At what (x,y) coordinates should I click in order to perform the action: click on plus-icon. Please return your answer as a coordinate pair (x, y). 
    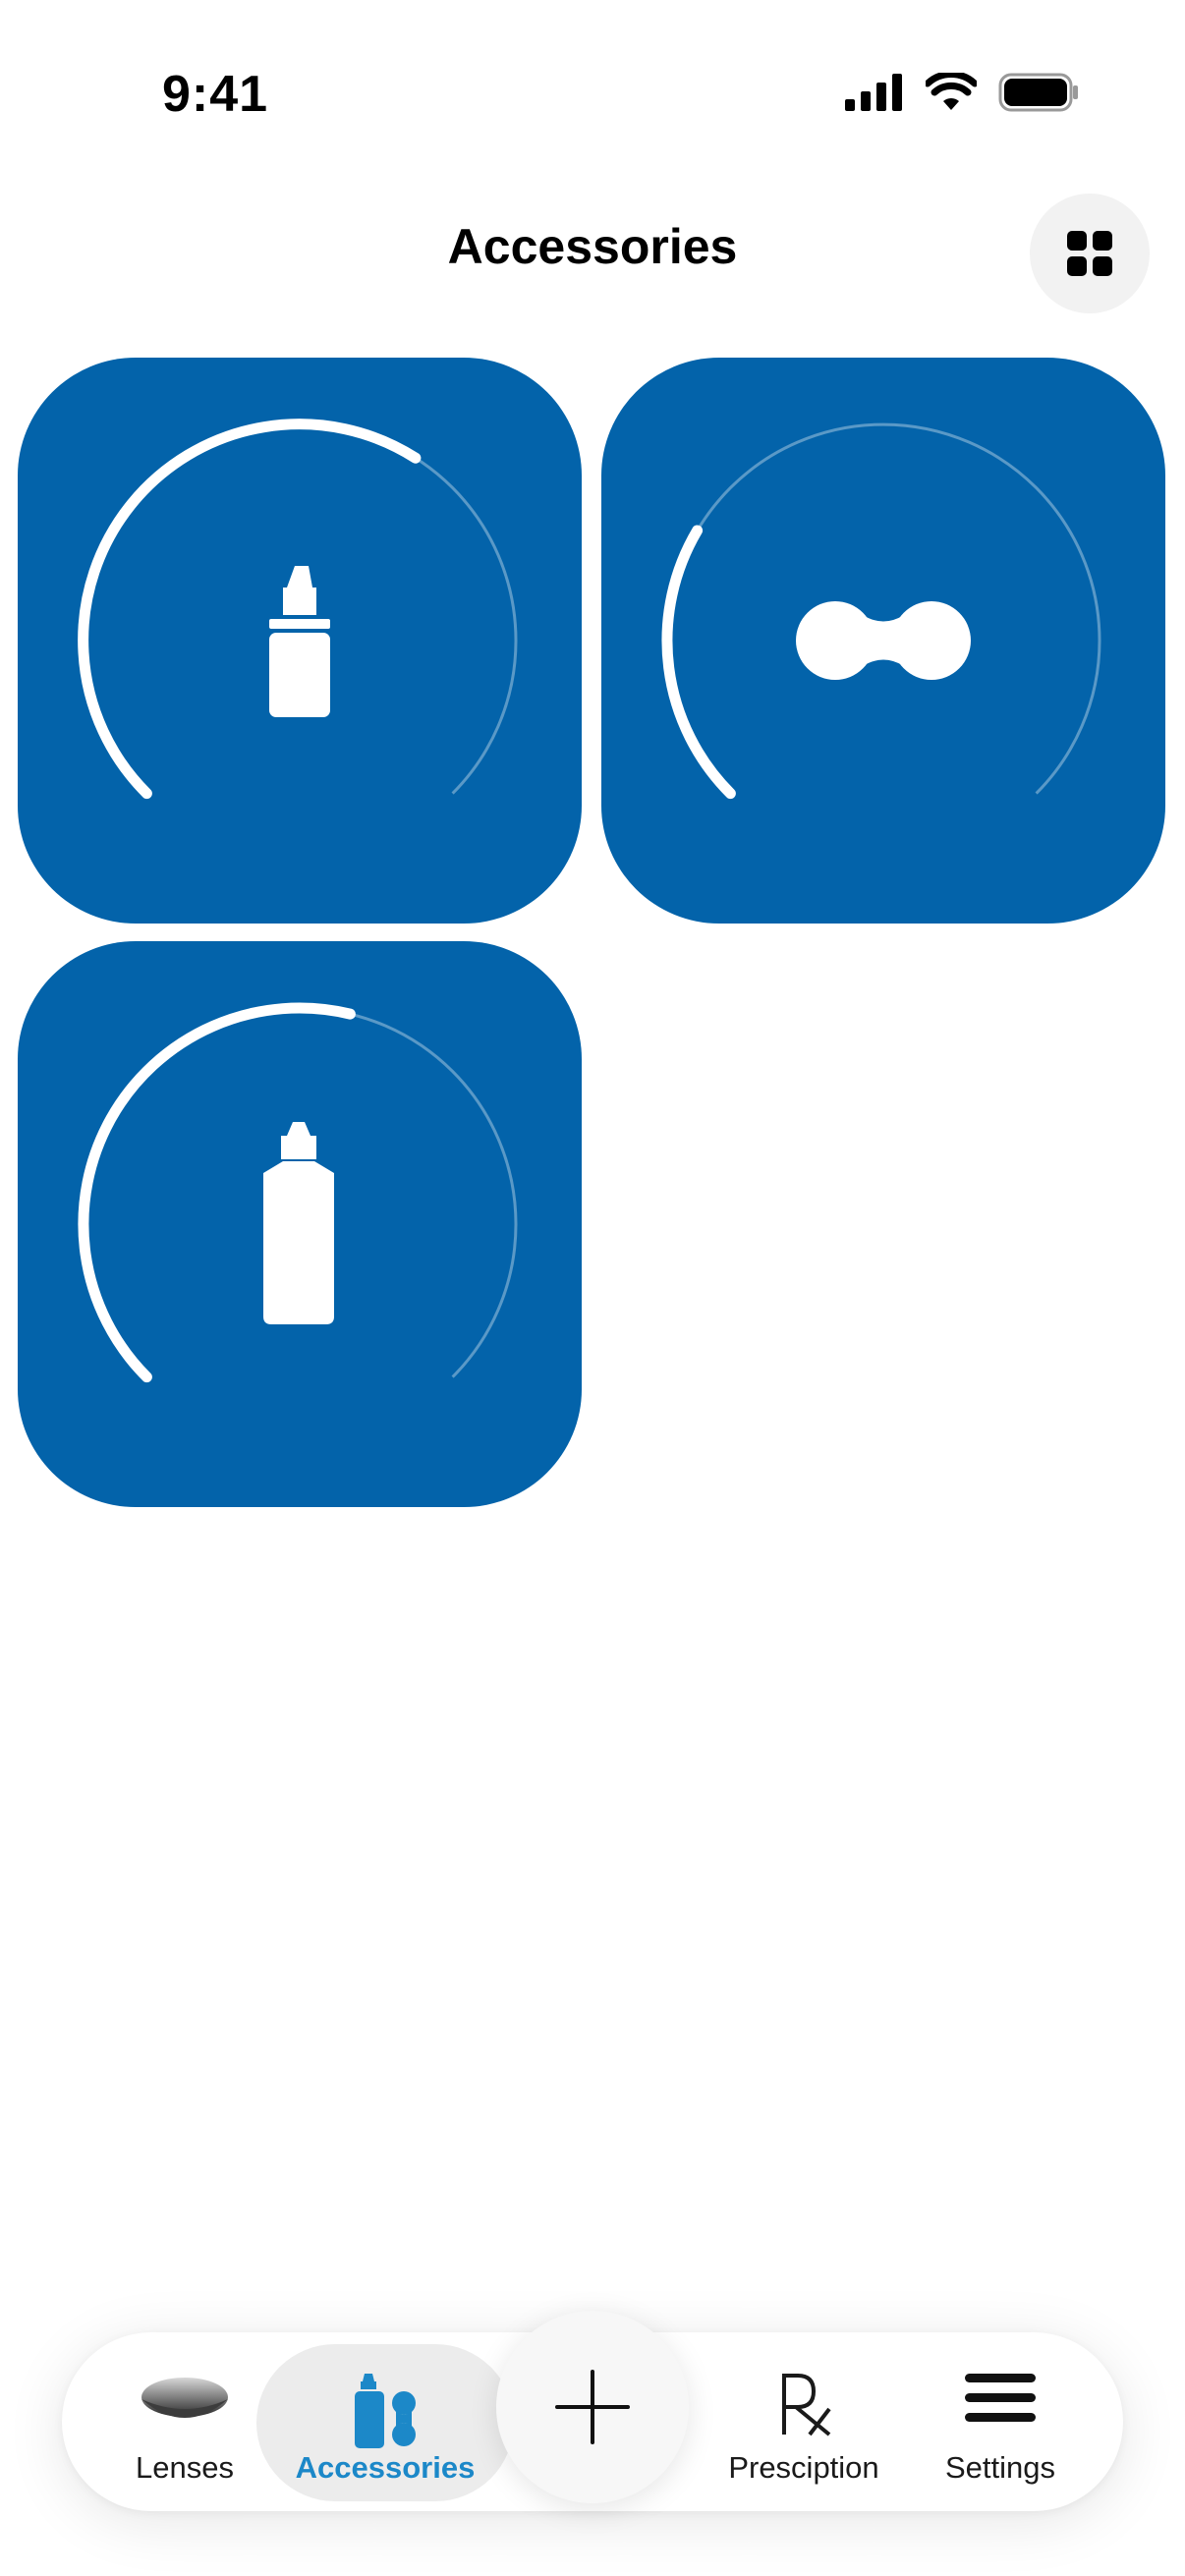
    Looking at the image, I should click on (592, 2407).